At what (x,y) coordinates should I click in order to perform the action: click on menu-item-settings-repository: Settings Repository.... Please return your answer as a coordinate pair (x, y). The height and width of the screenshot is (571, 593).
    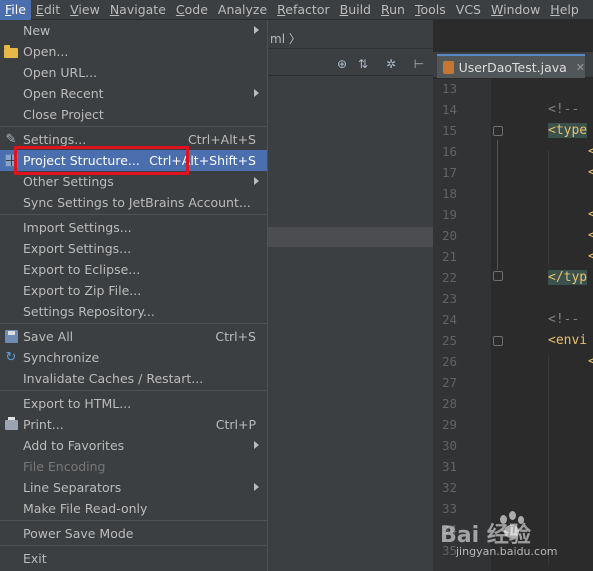
    Looking at the image, I should click on (133, 311).